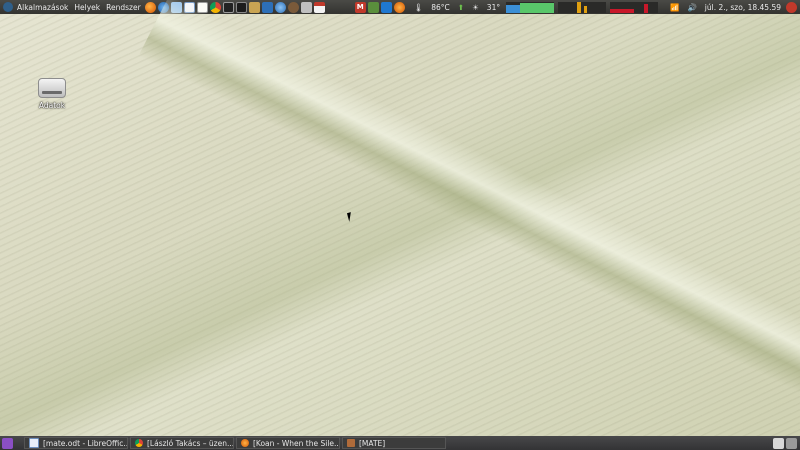 This screenshot has width=800, height=450. I want to click on hard-drive-icon, so click(52, 88).